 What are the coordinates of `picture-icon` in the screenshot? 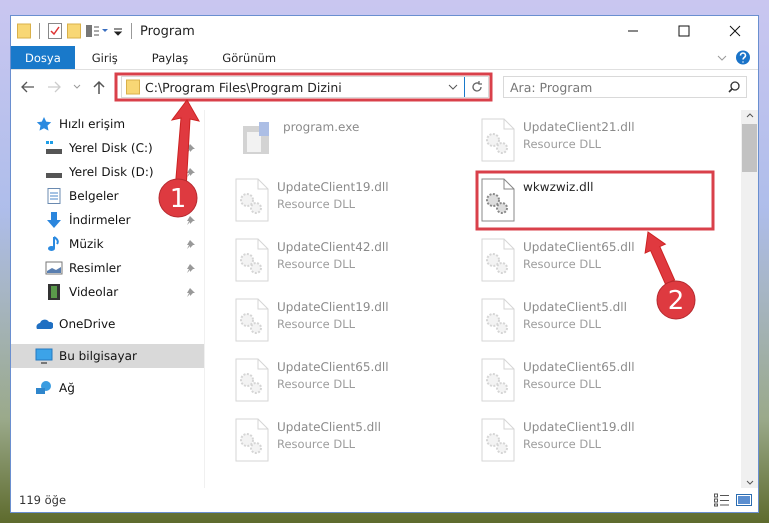 It's located at (54, 268).